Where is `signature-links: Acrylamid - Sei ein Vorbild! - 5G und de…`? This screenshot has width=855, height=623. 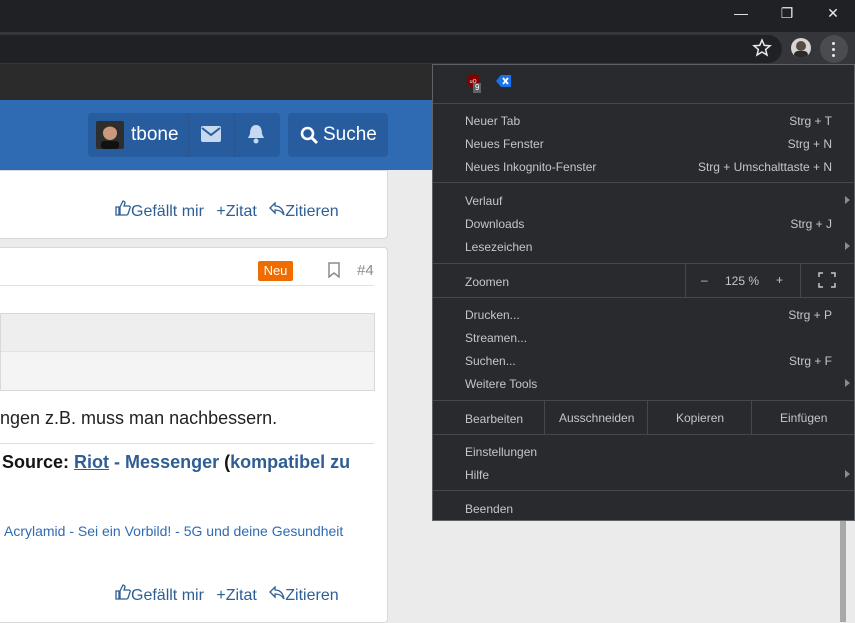 signature-links: Acrylamid - Sei ein Vorbild! - 5G und de… is located at coordinates (173, 531).